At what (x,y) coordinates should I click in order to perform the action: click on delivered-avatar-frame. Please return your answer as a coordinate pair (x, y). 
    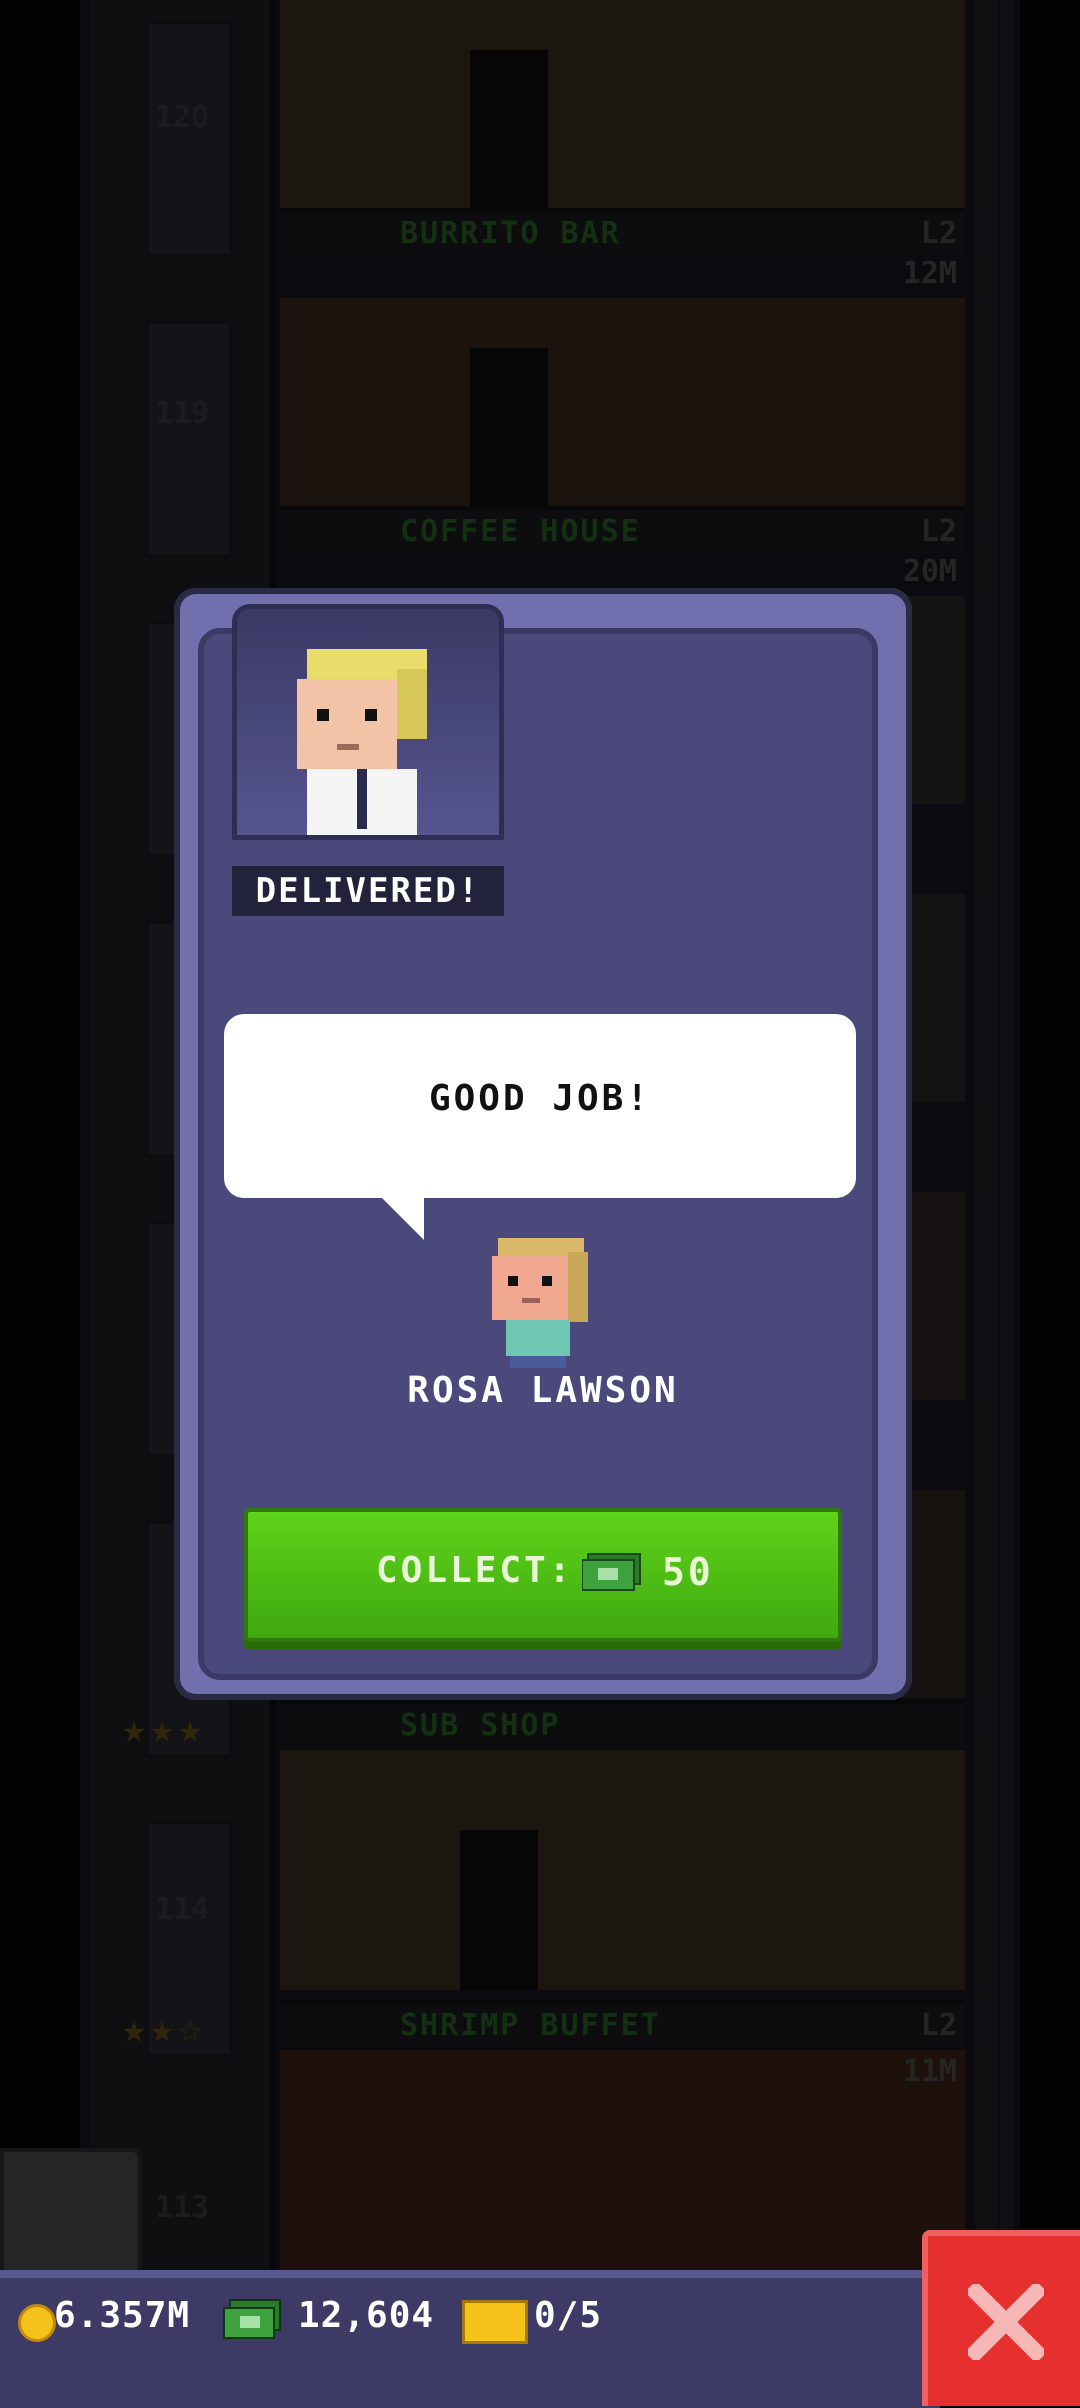
    Looking at the image, I should click on (368, 722).